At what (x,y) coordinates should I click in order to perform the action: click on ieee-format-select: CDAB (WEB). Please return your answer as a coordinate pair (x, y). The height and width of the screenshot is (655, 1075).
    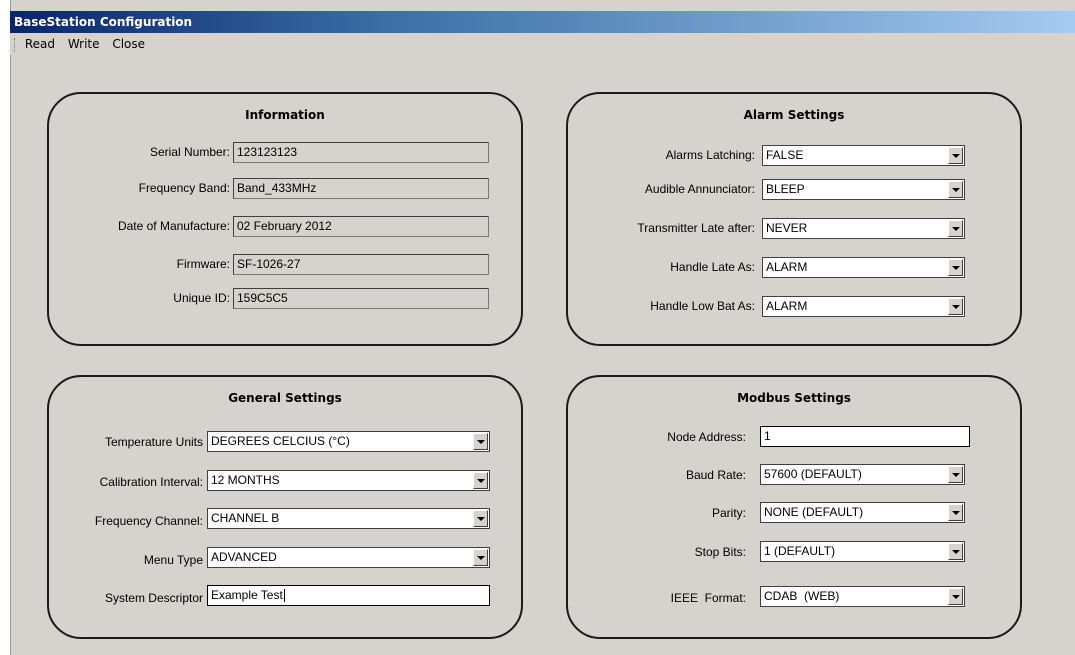
    Looking at the image, I should click on (862, 596).